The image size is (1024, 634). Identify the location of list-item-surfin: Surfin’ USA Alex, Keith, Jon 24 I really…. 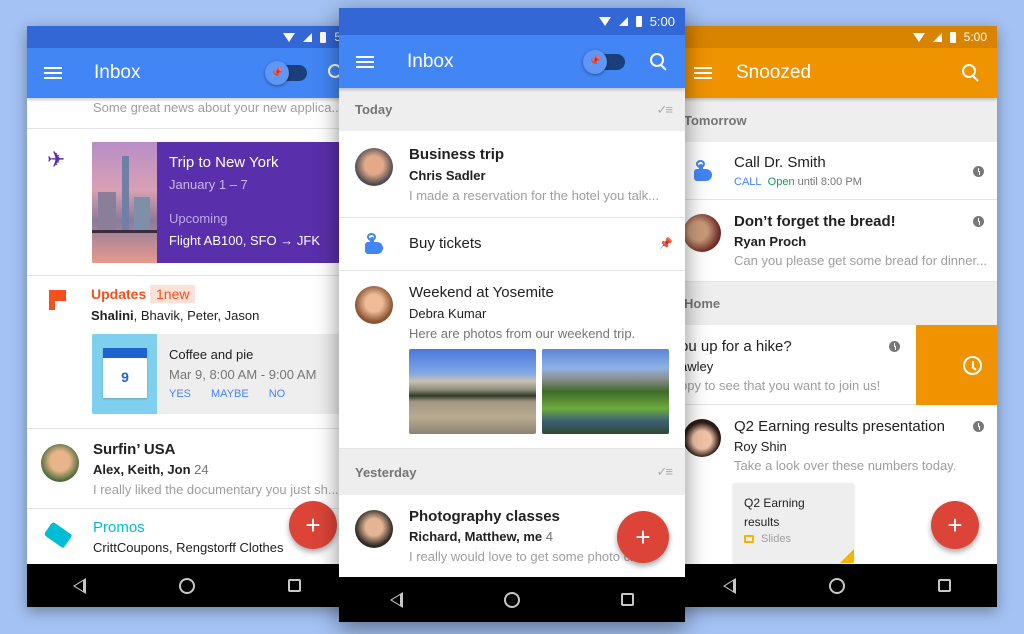
(187, 469).